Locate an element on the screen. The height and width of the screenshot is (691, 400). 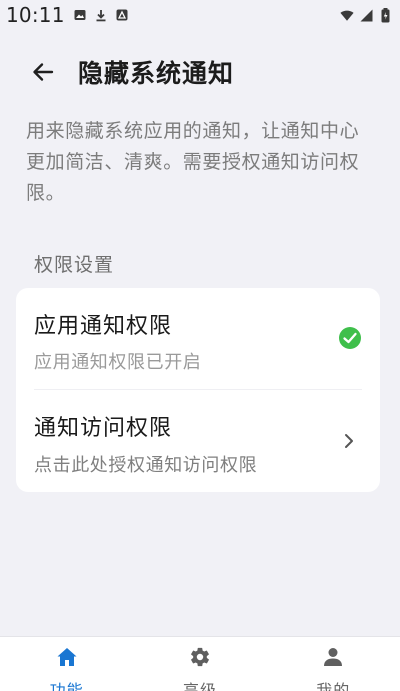
back-button is located at coordinates (43, 72).